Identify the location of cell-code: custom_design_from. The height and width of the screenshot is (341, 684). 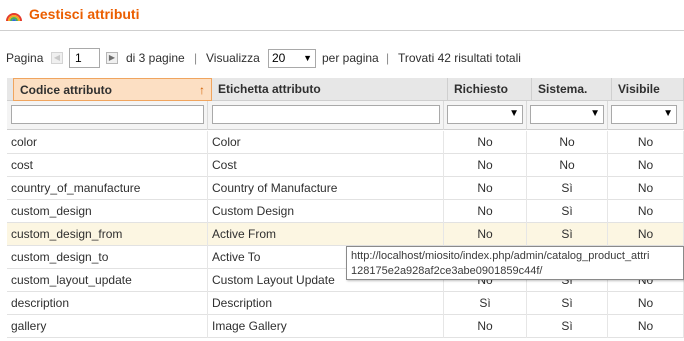
(107, 234).